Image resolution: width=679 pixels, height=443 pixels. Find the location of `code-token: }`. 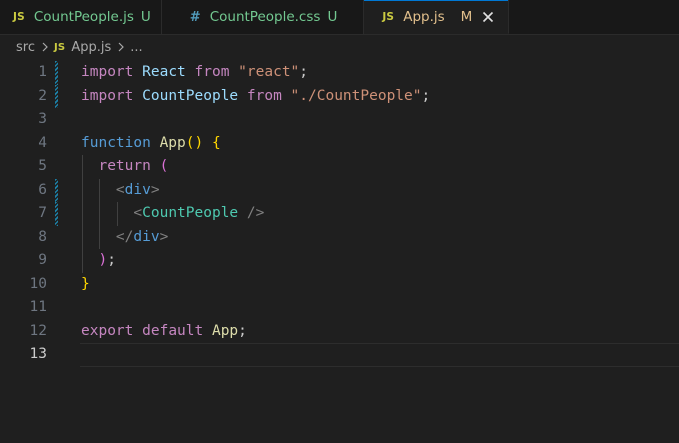

code-token: } is located at coordinates (85, 283).